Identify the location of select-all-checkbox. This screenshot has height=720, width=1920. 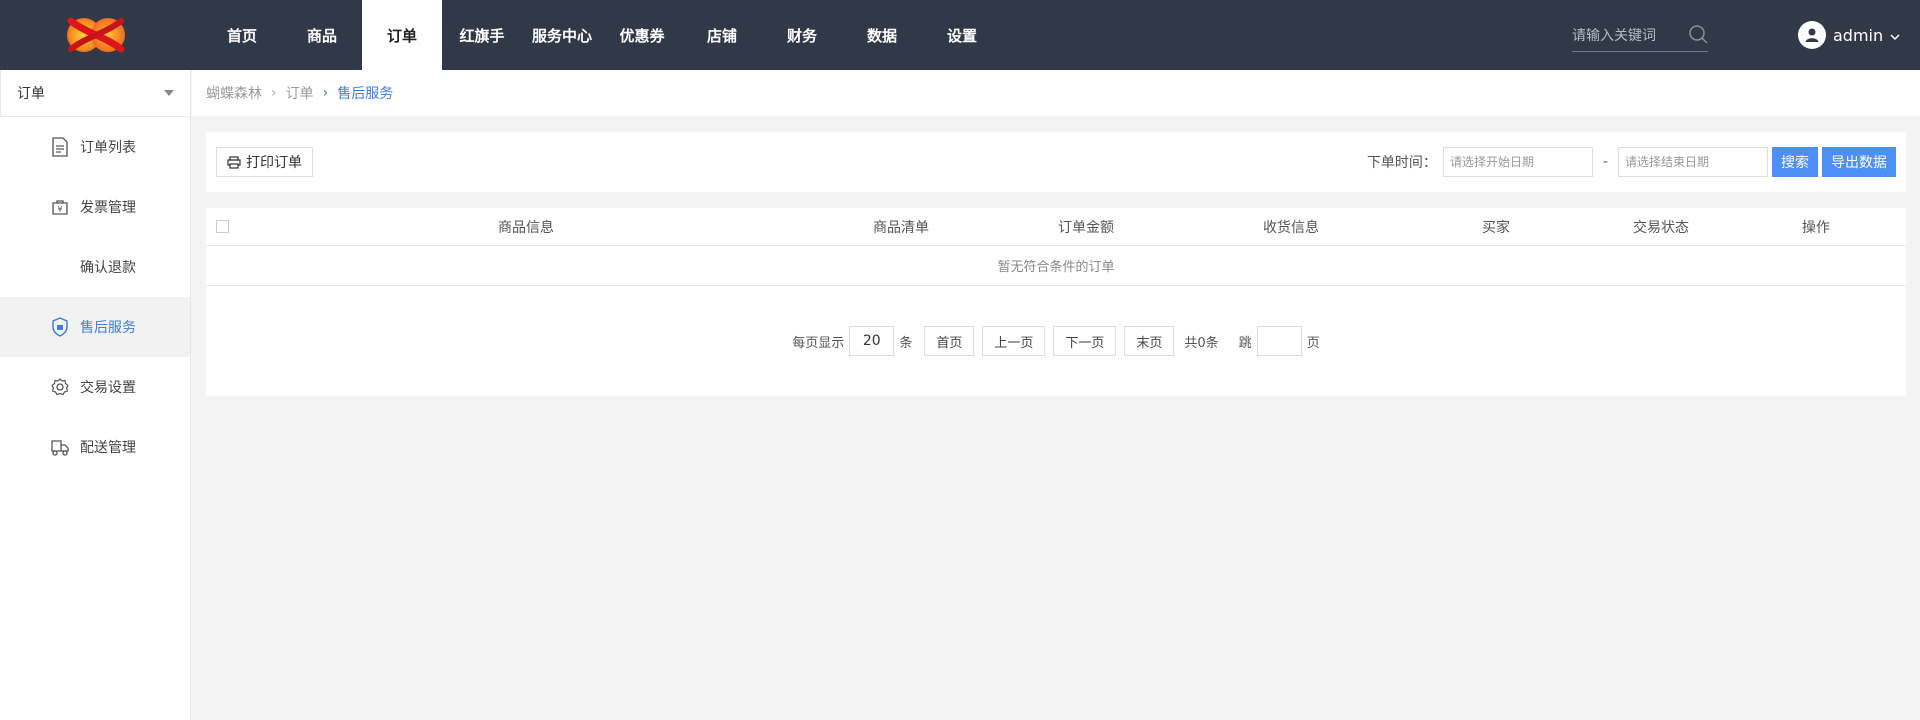
(222, 226).